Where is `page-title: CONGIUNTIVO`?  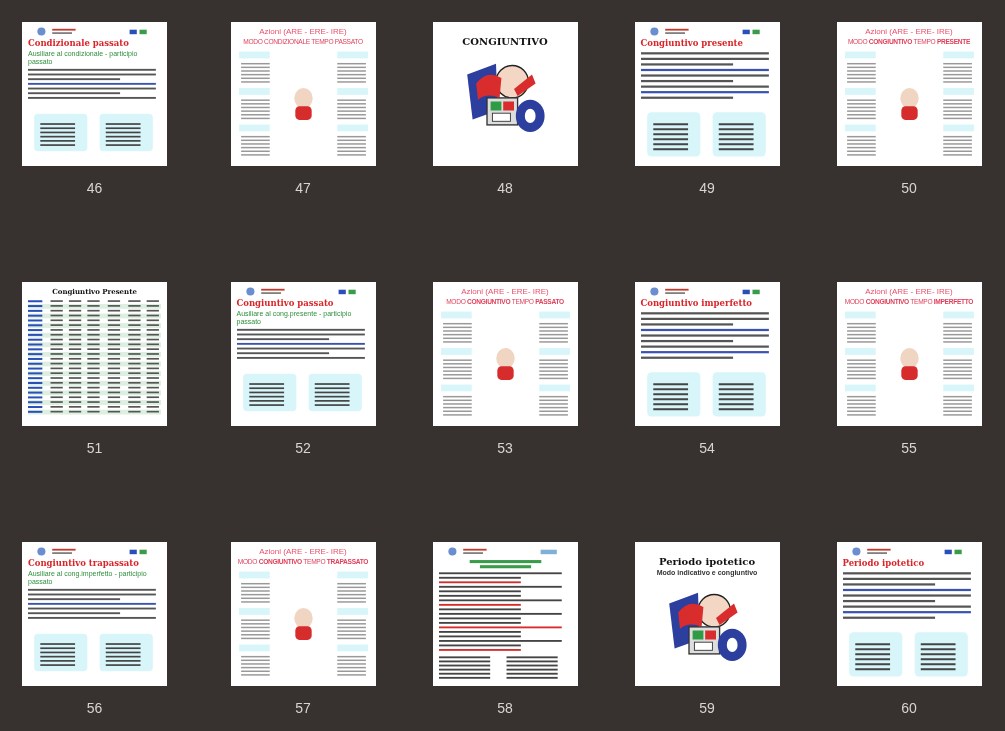 page-title: CONGIUNTIVO is located at coordinates (505, 41).